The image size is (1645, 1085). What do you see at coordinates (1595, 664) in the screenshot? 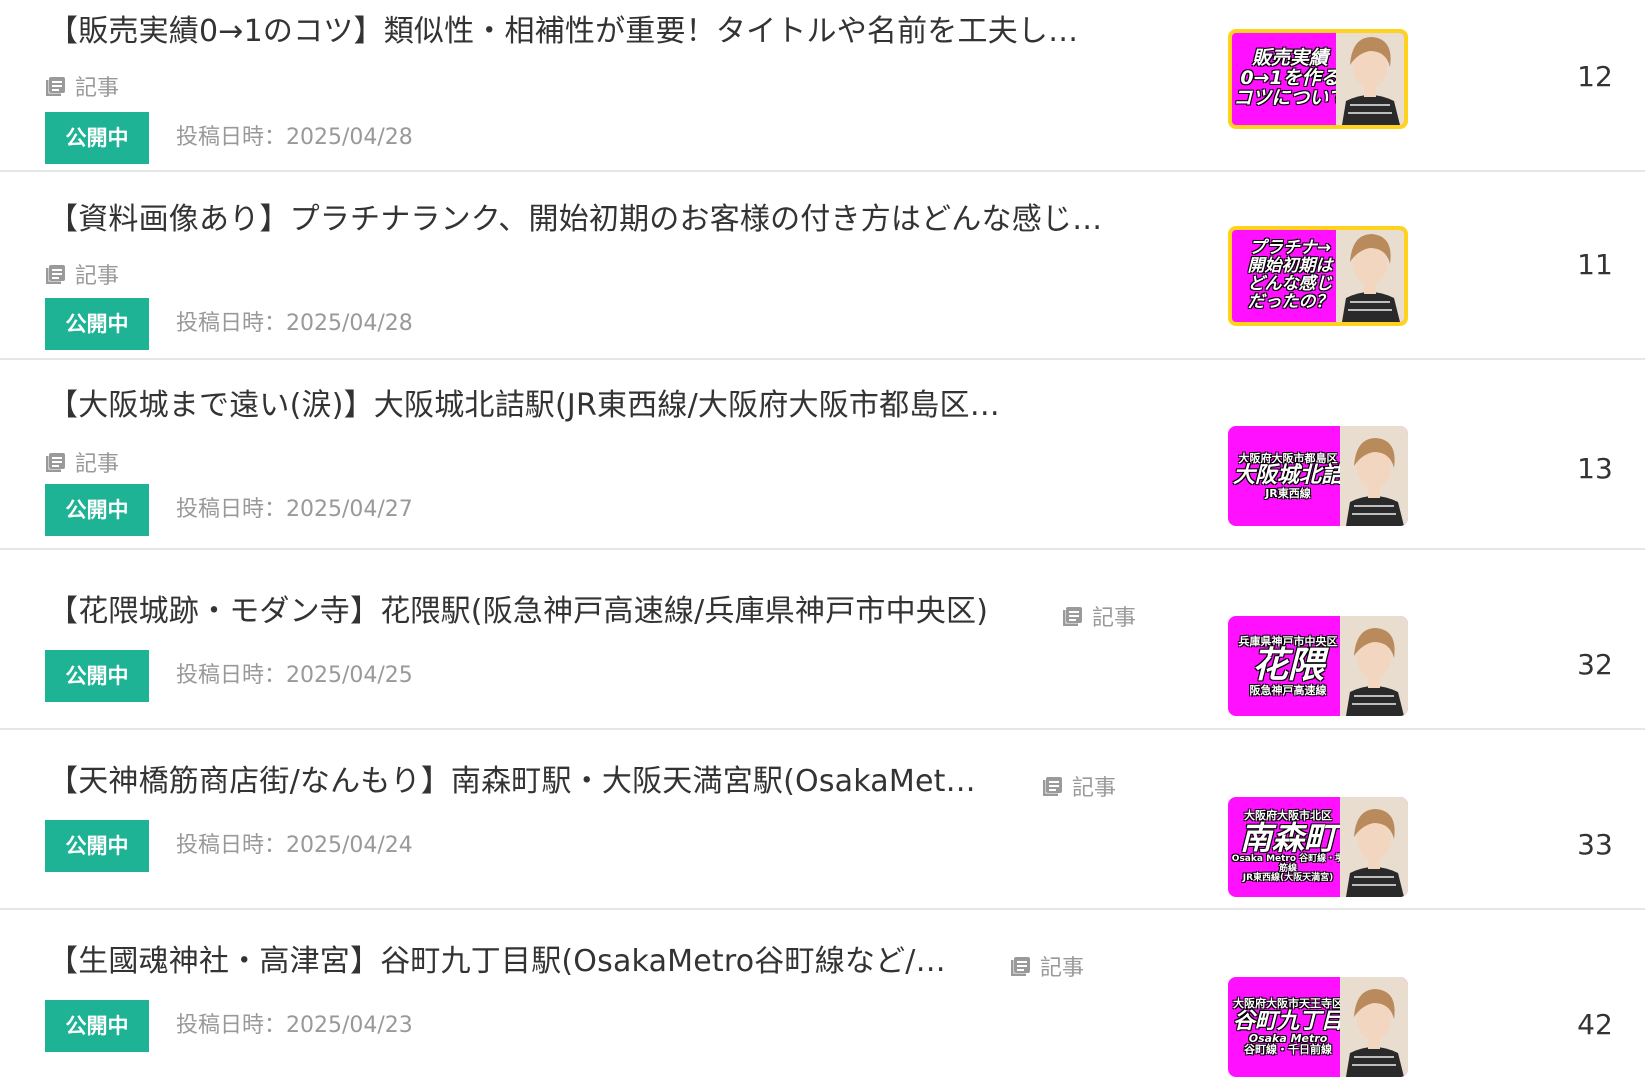
I see `view-count: 32` at bounding box center [1595, 664].